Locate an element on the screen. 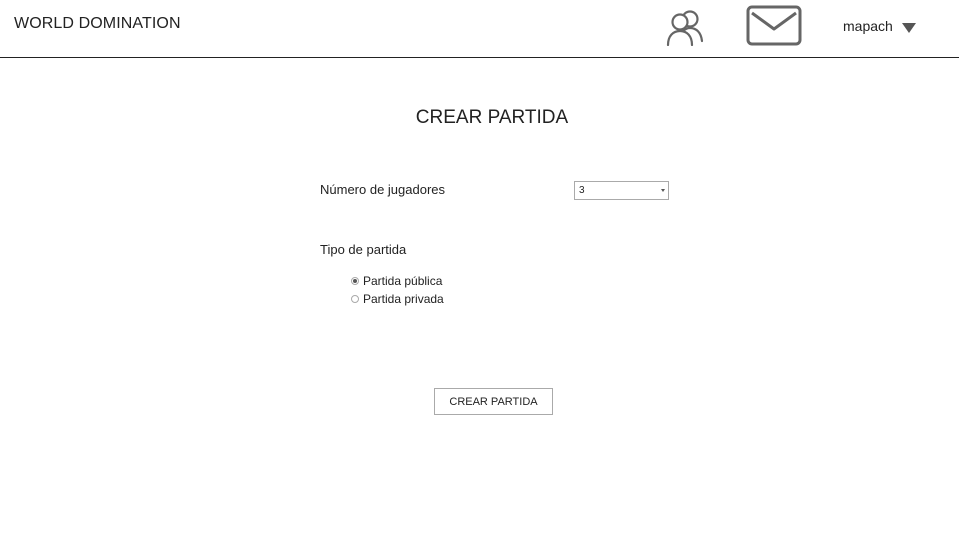 The image size is (959, 539). radio-label-private: Partida privada is located at coordinates (403, 299).